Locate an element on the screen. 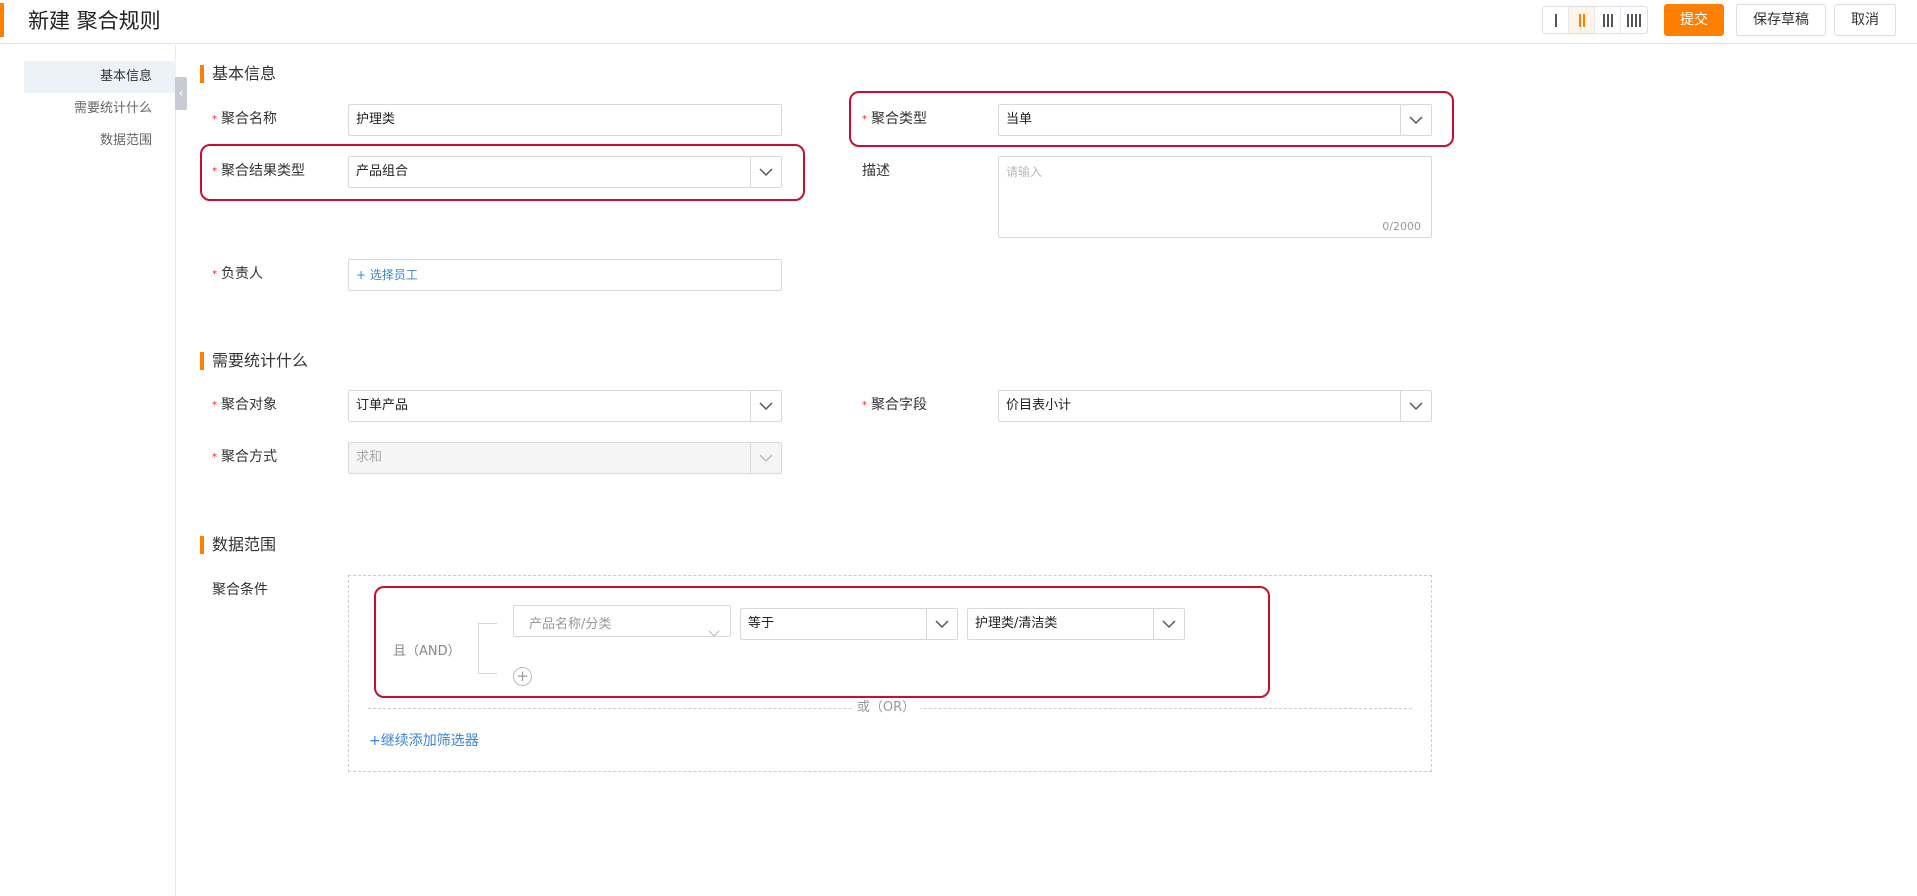 The image size is (1917, 896). aggregate-method-select: 求和 is located at coordinates (565, 458).